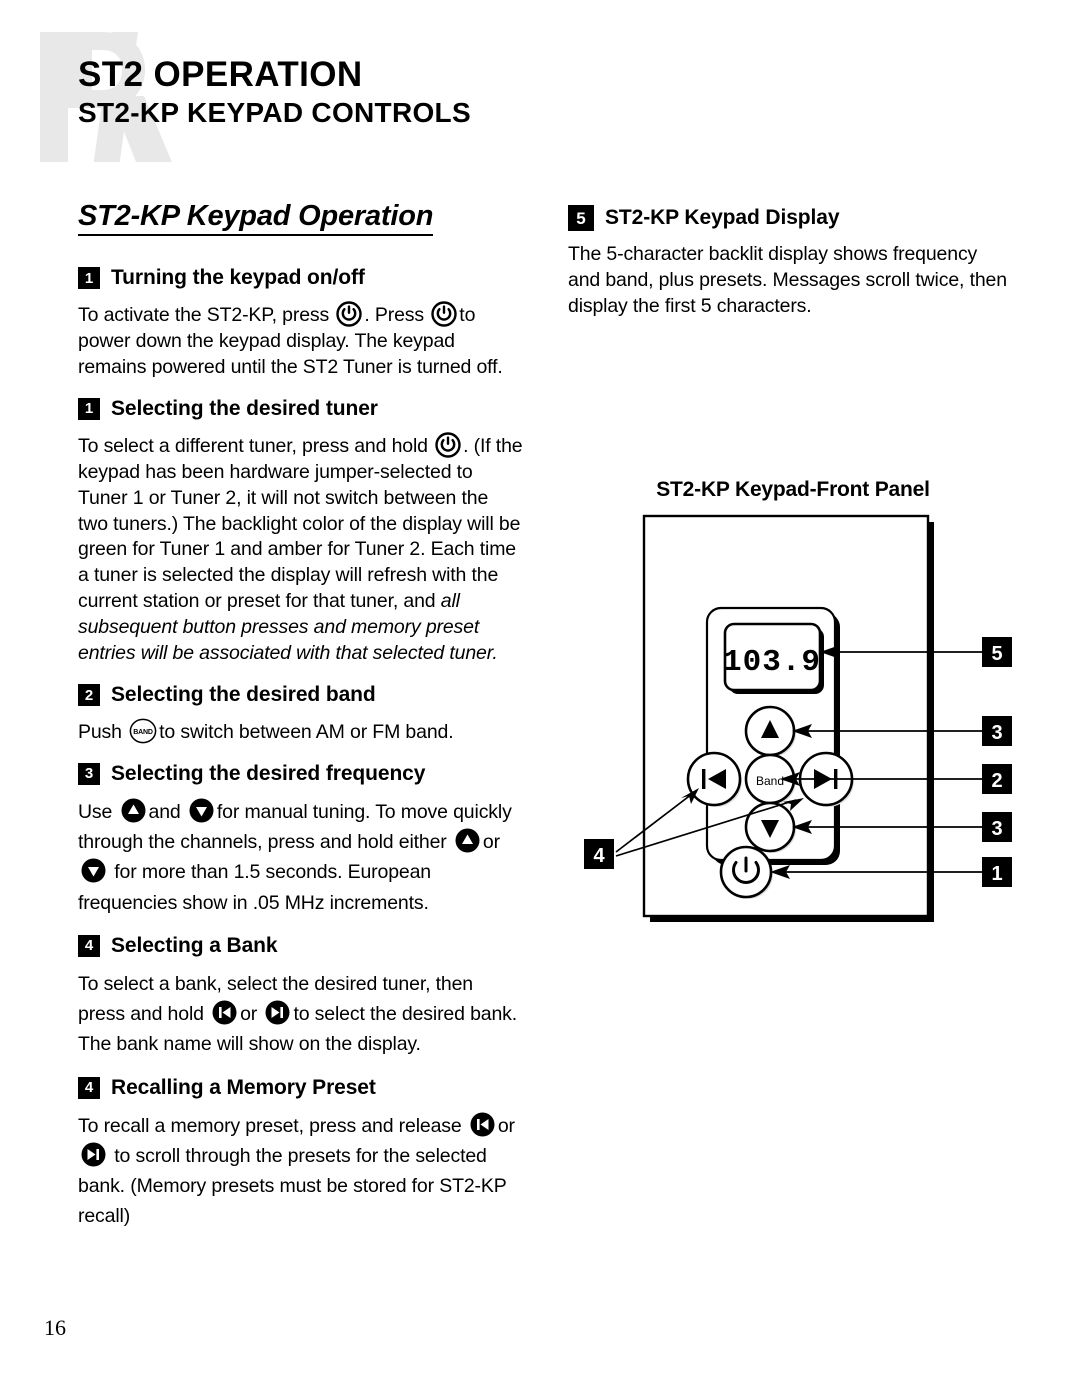  I want to click on callout-badge: 2, so click(89, 695).